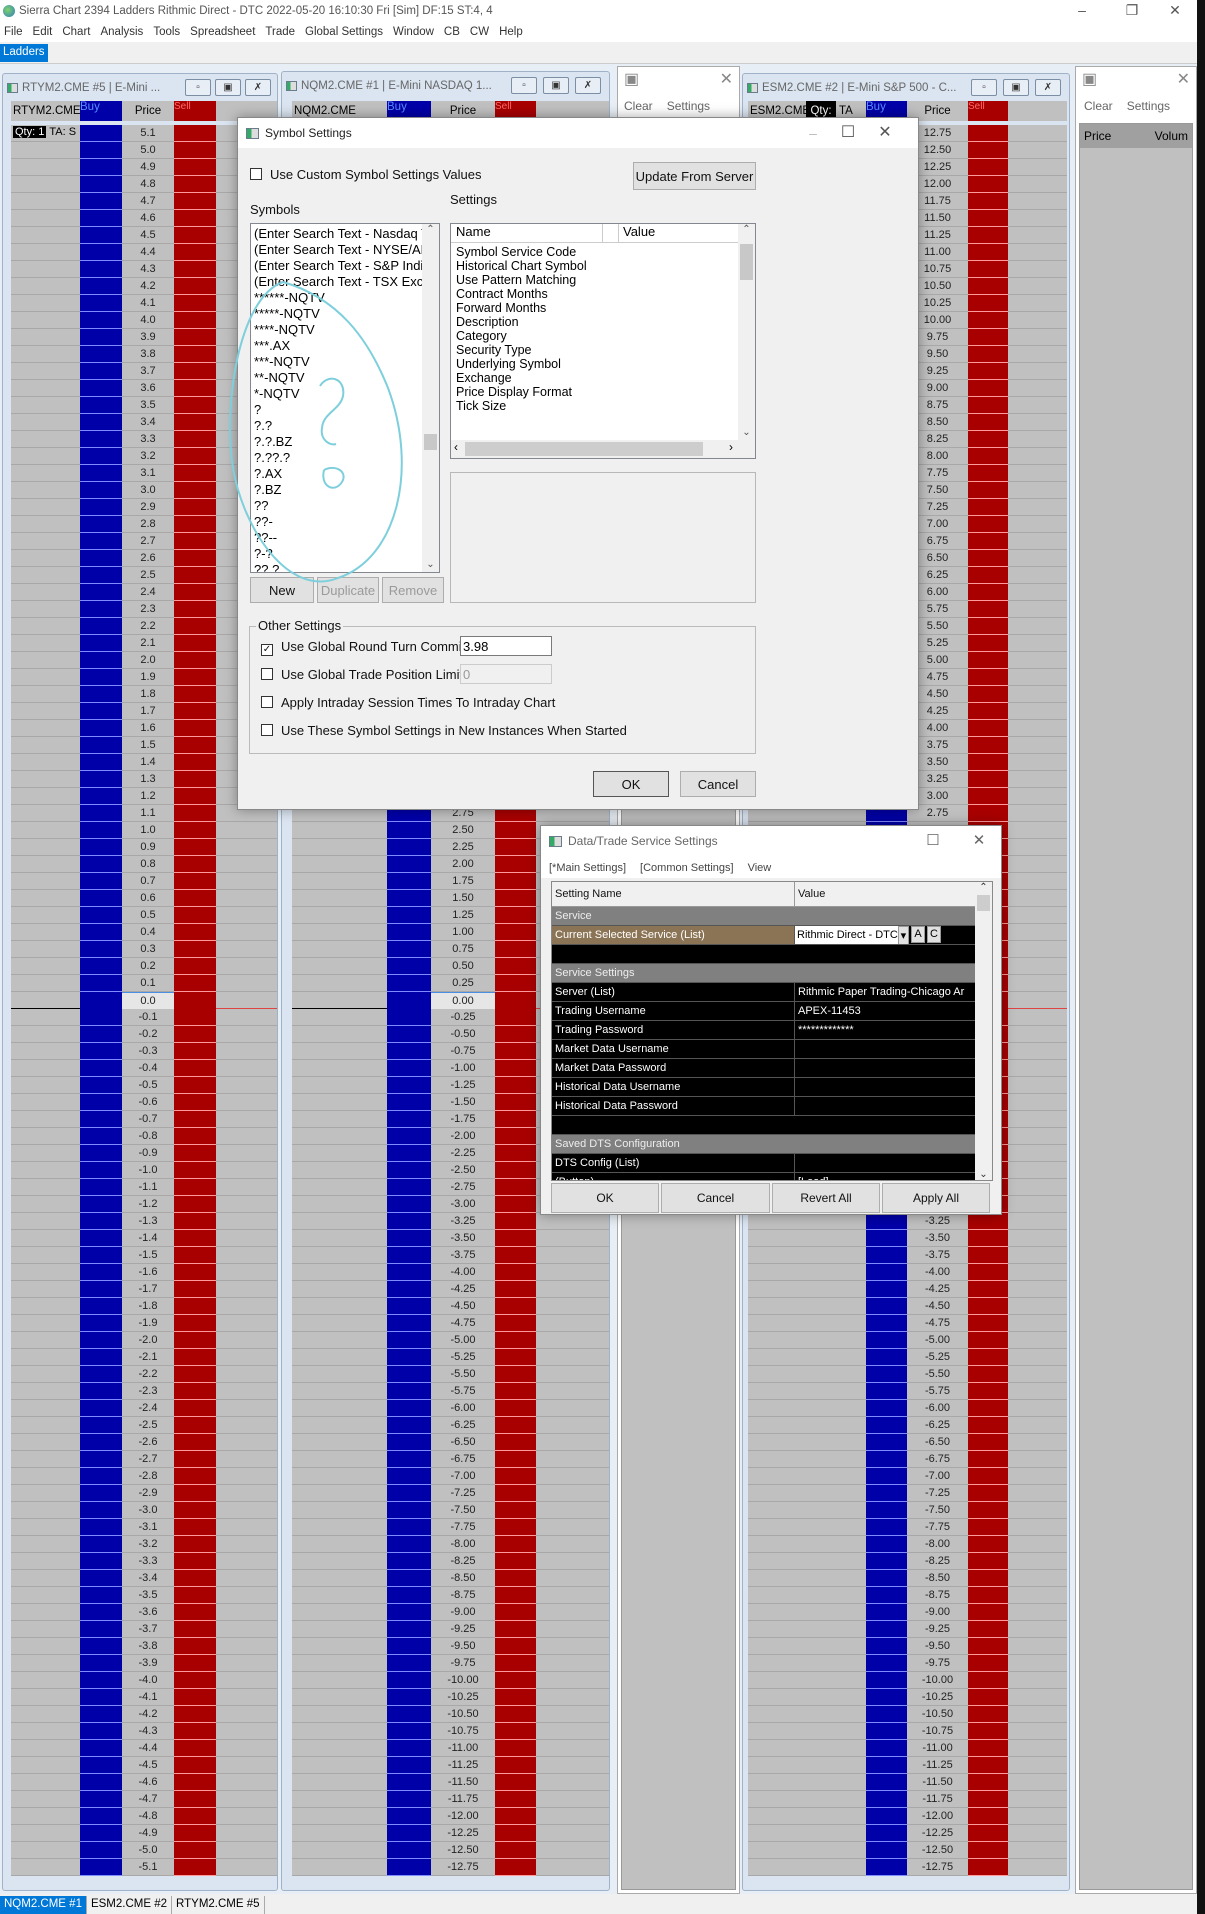  What do you see at coordinates (764, 954) in the screenshot?
I see `blank-row` at bounding box center [764, 954].